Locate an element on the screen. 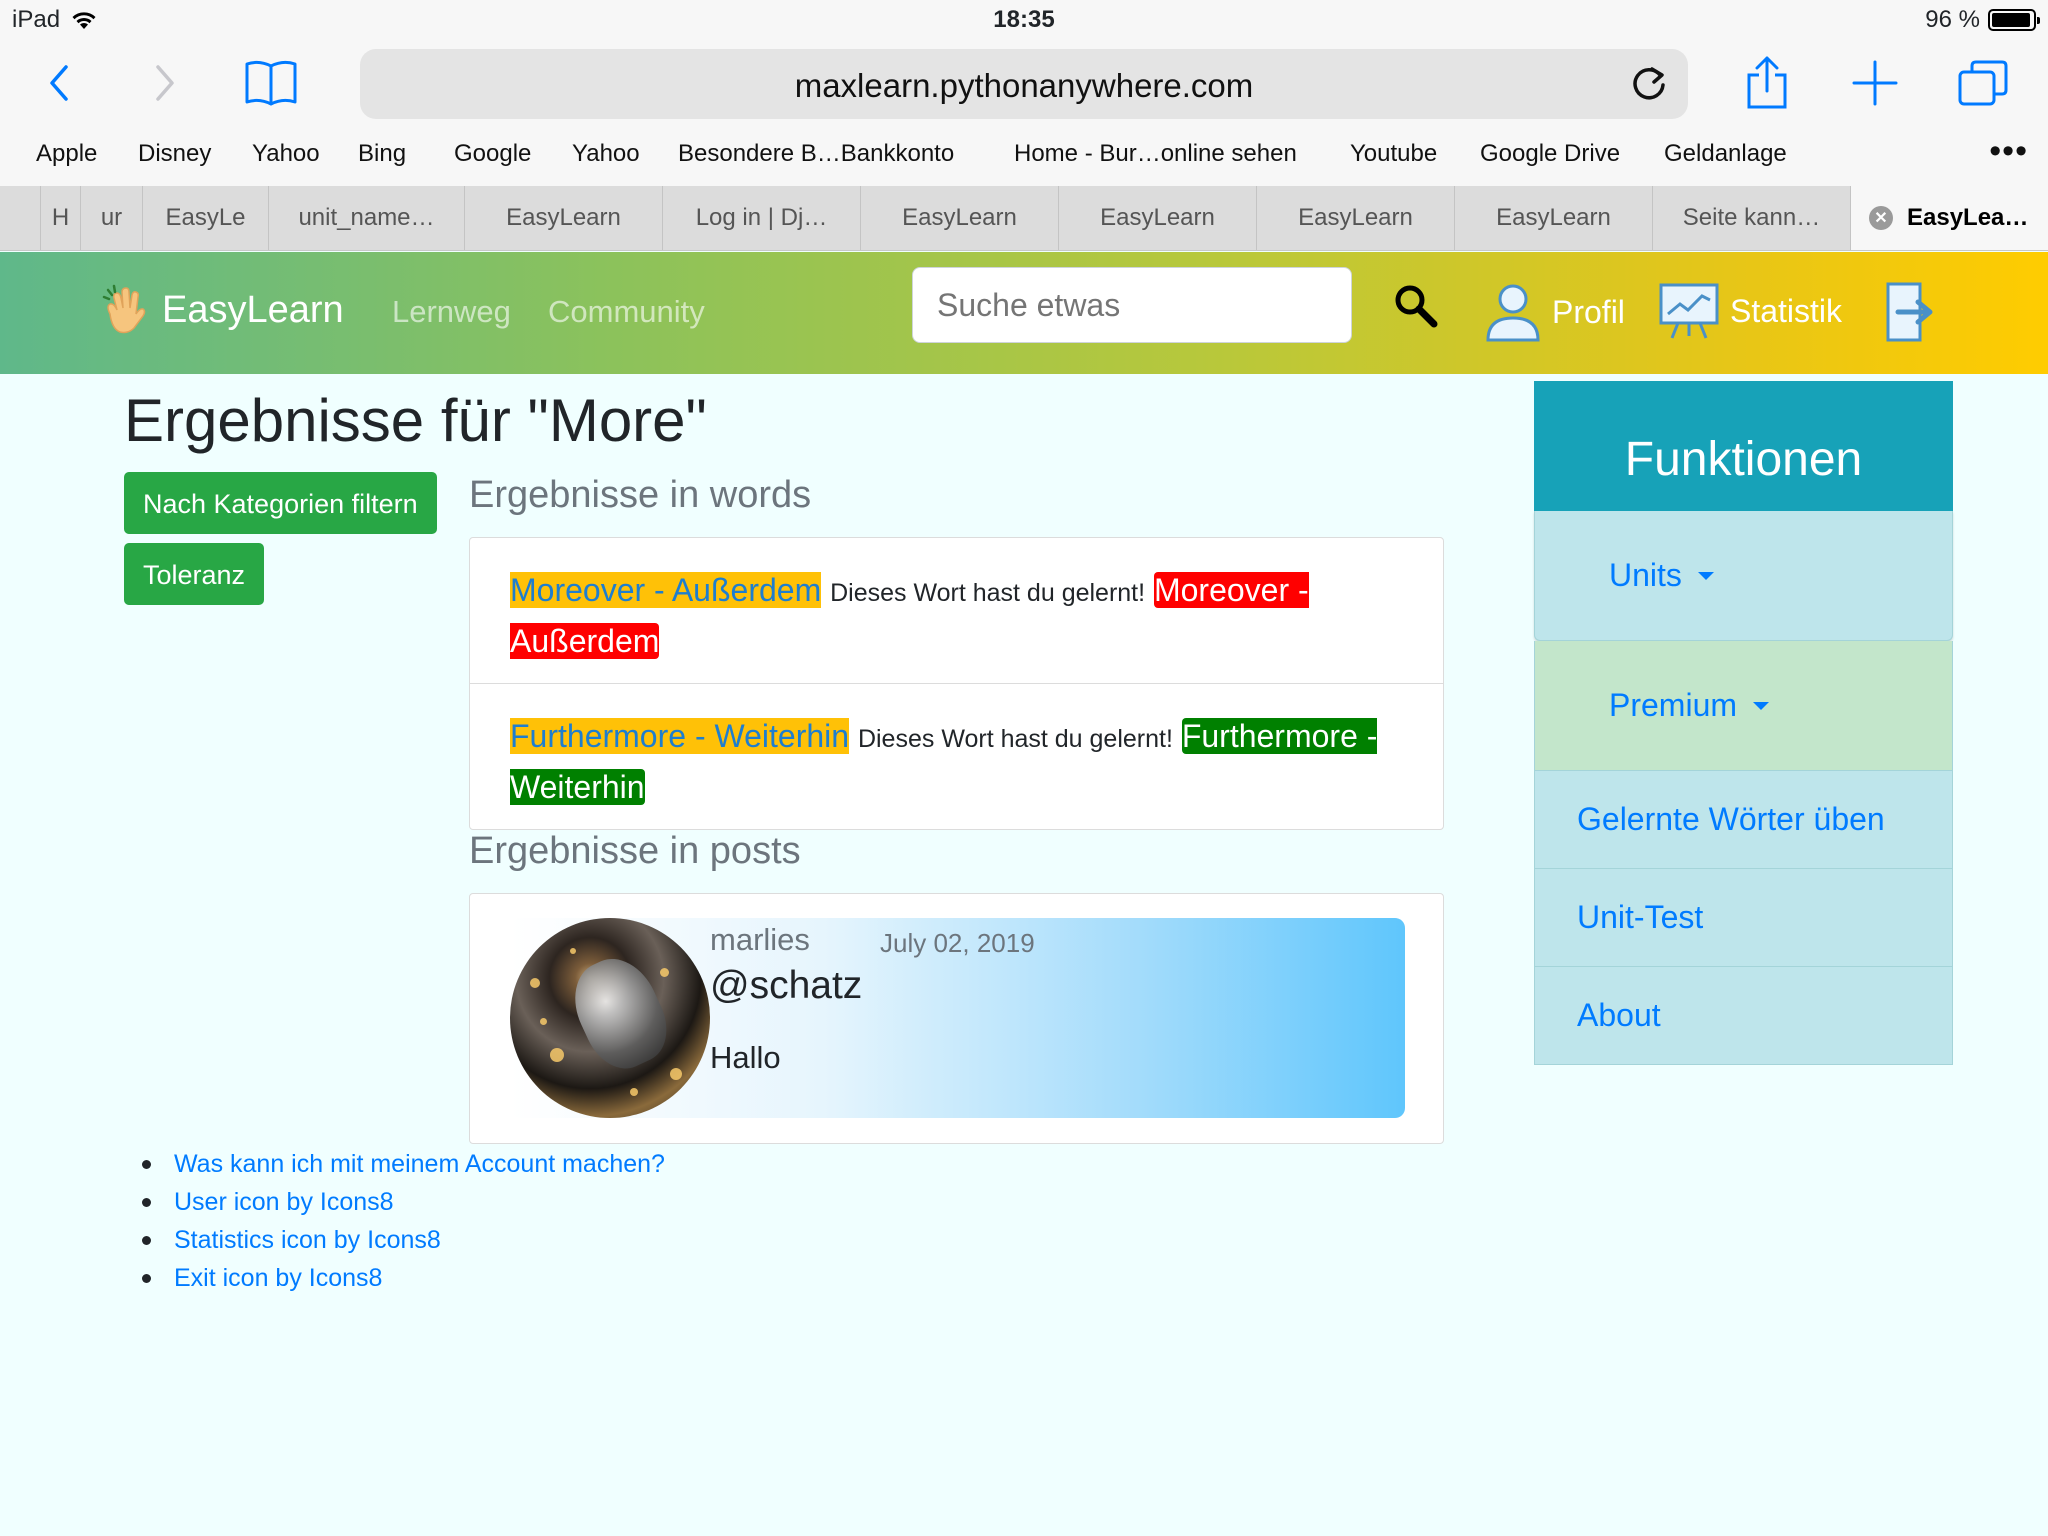  favorite-link: Google is located at coordinates (492, 154).